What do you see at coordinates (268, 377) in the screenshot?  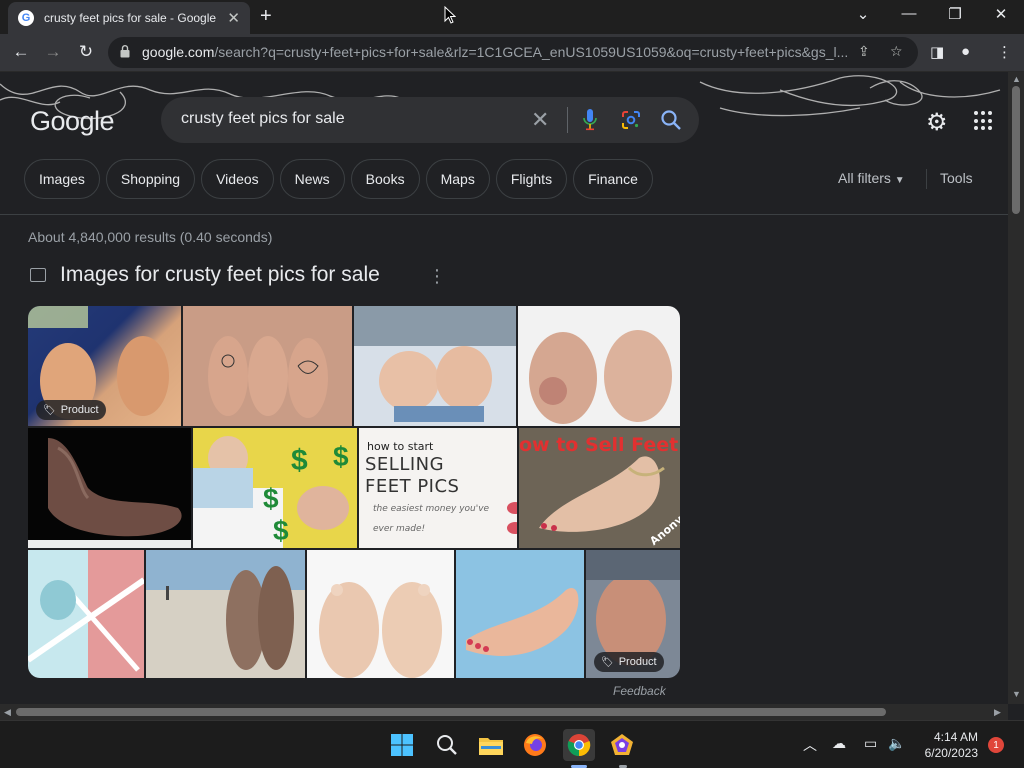 I see `tattooed-soles-image` at bounding box center [268, 377].